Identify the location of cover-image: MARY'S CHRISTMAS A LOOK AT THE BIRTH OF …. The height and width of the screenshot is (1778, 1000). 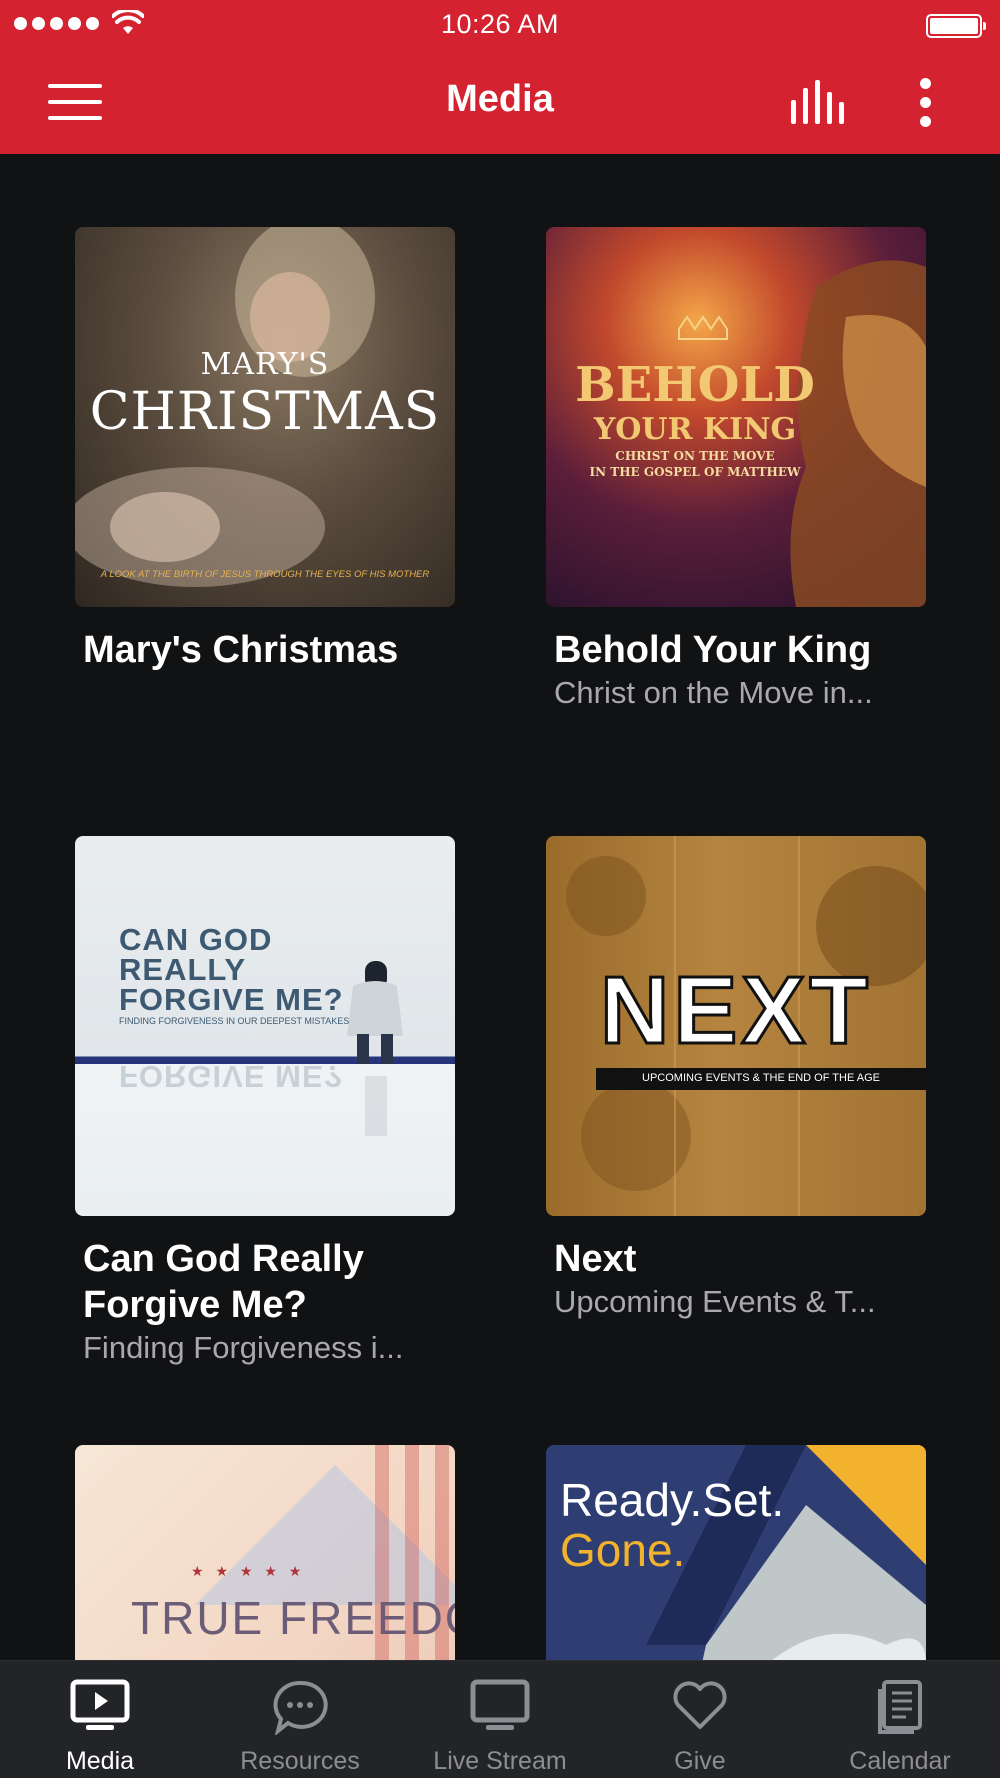
(265, 417).